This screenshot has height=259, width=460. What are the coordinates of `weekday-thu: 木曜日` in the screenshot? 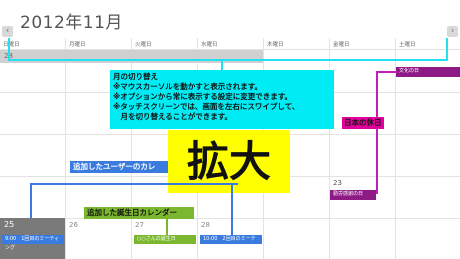 It's located at (275, 45).